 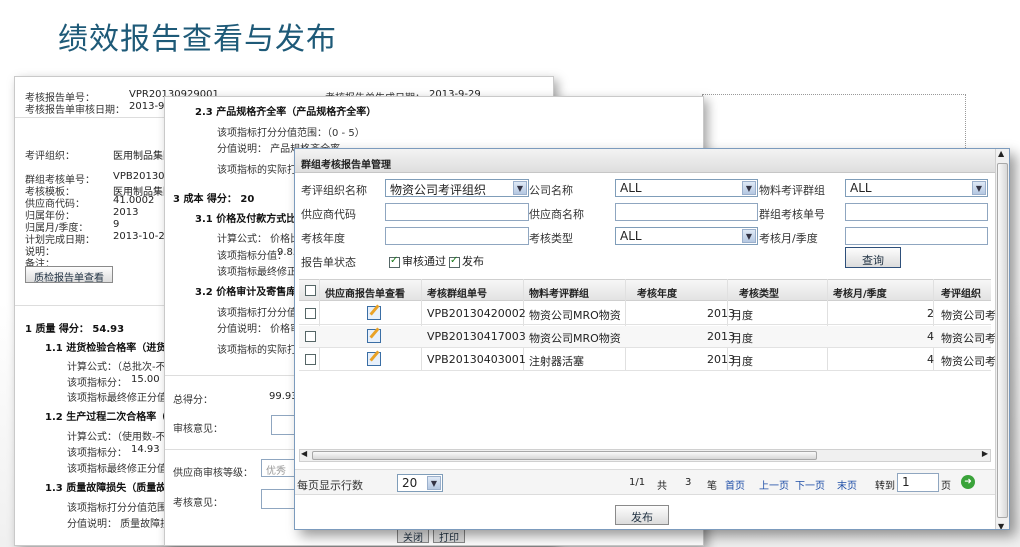 I want to click on last-page-link: 末页, so click(x=847, y=484).